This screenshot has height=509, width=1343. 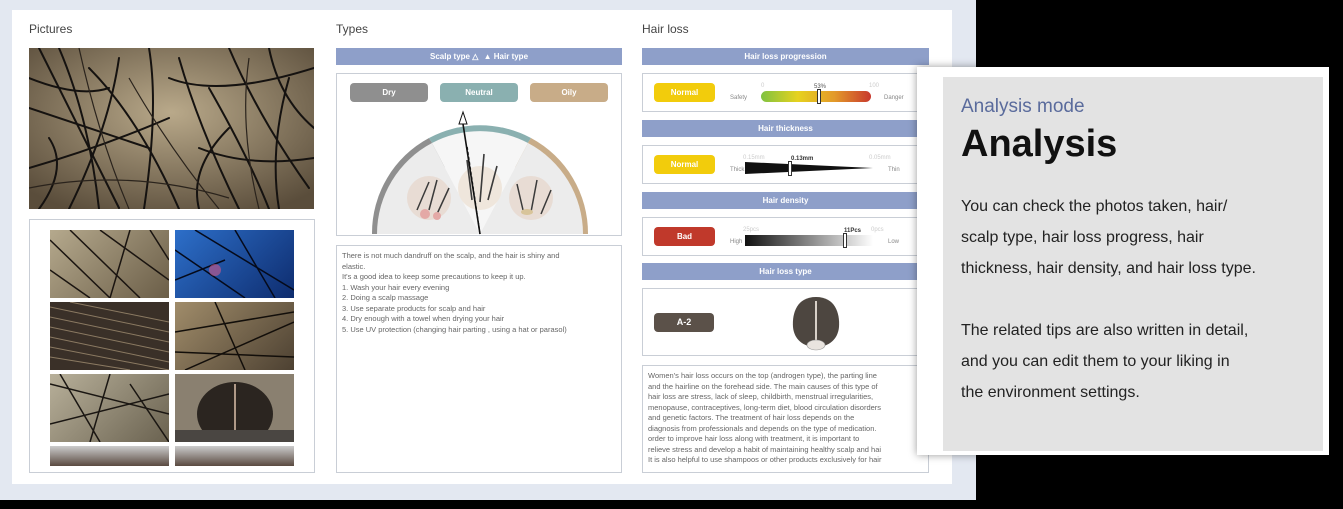 I want to click on thickness-left-label: Thick, so click(x=737, y=170).